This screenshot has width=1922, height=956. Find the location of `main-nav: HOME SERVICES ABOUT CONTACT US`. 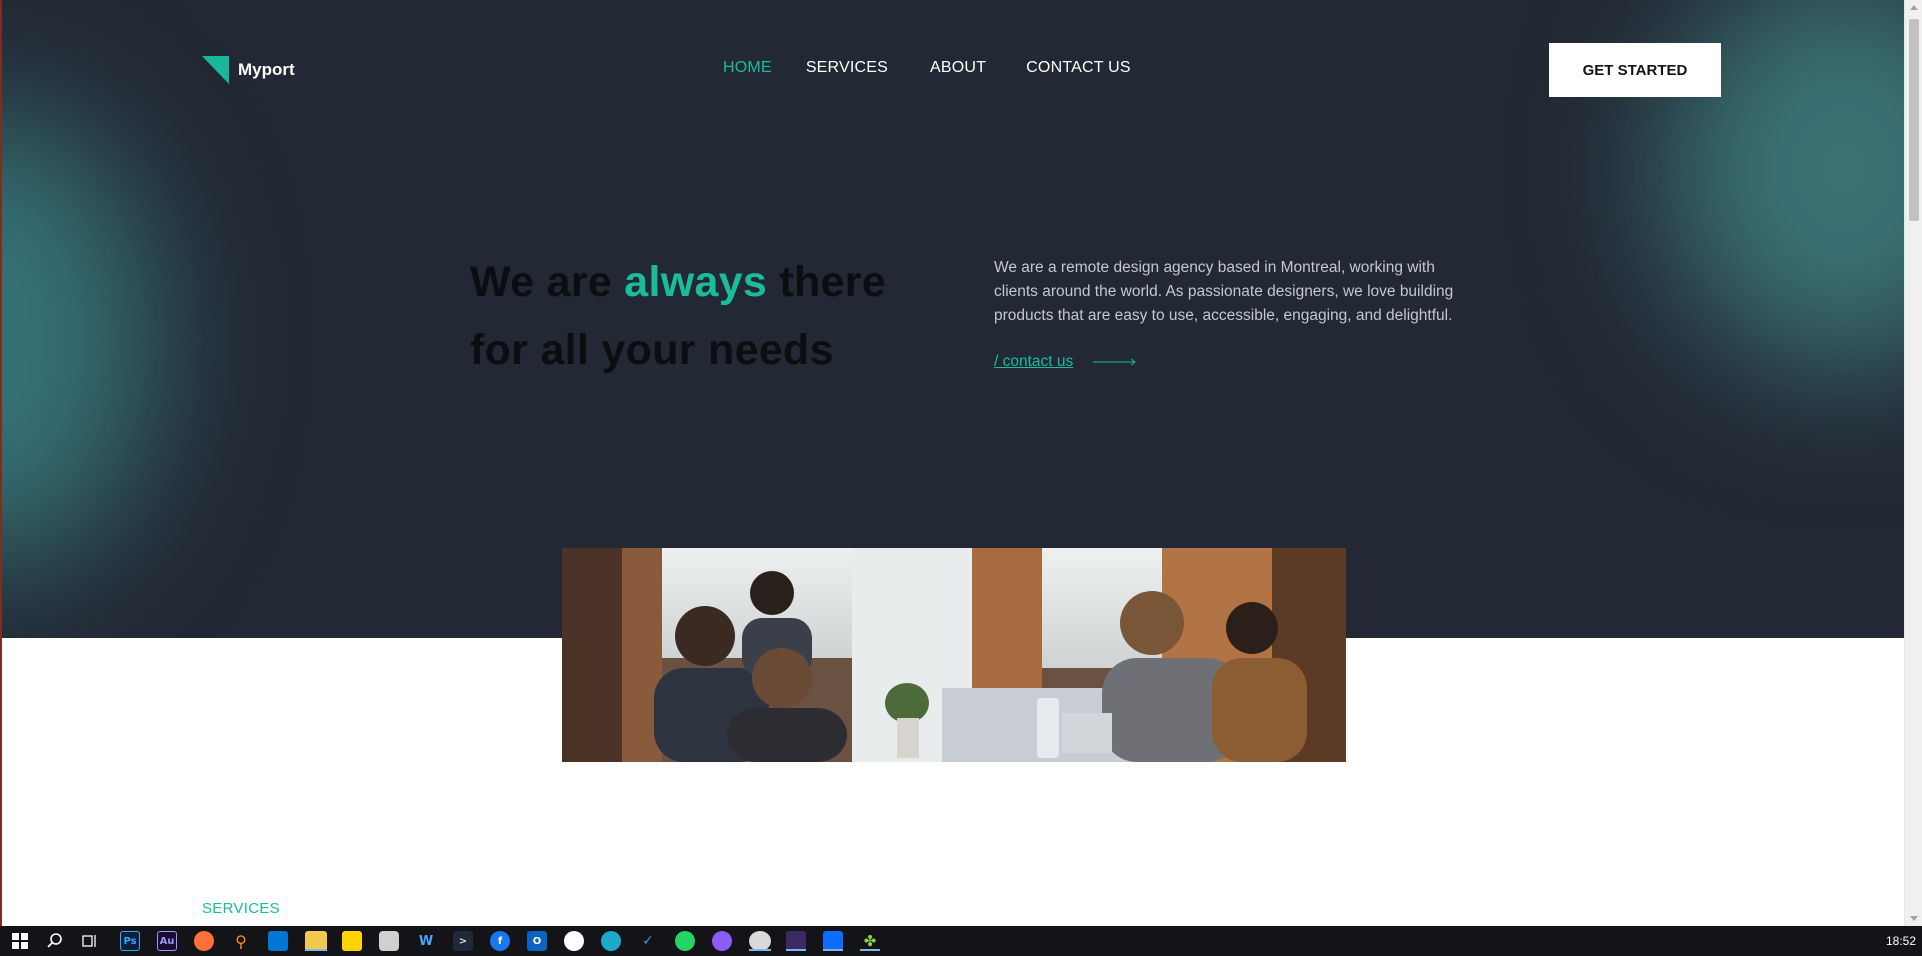

main-nav: HOME SERVICES ABOUT CONTACT US is located at coordinates (927, 68).